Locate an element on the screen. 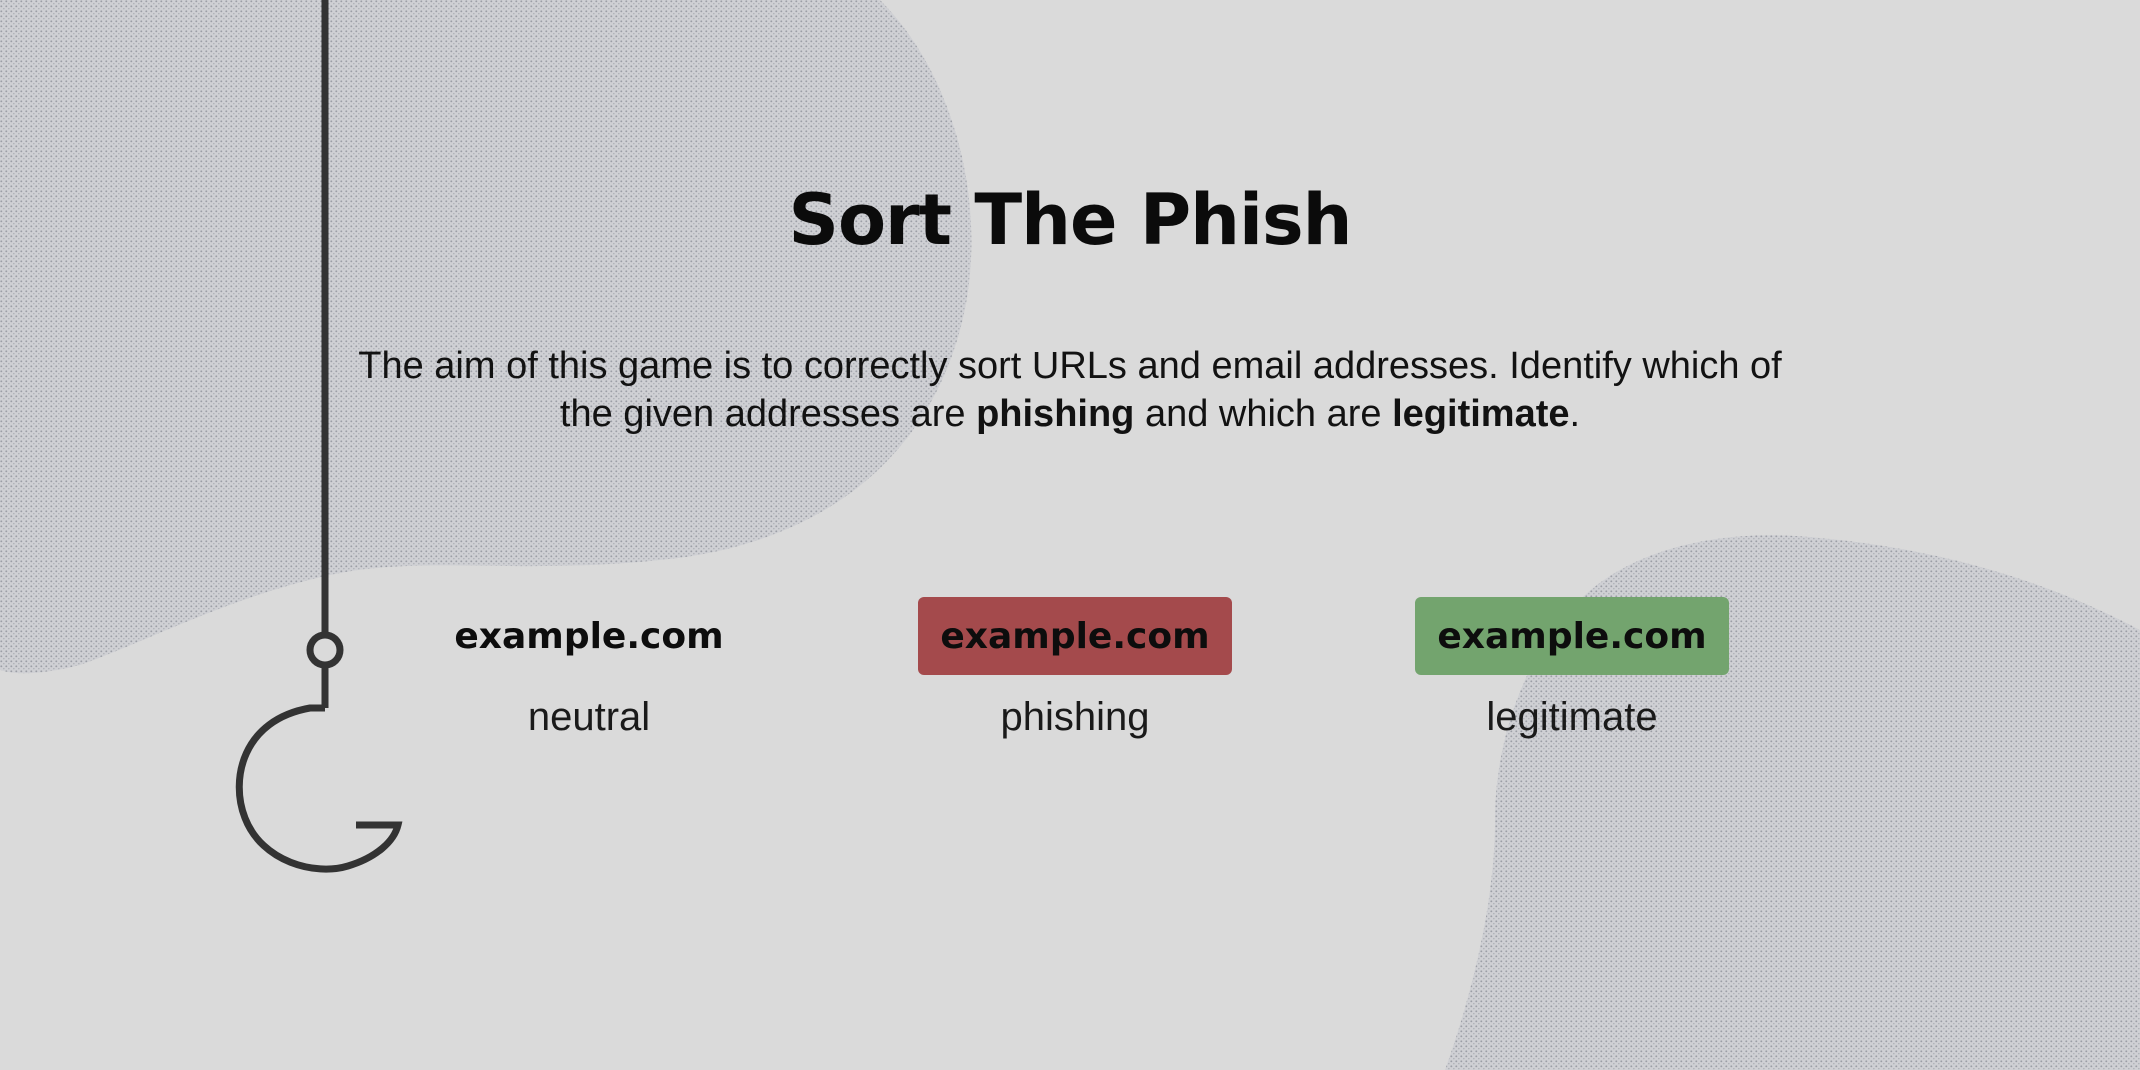 The height and width of the screenshot is (1070, 2140). neutral-label: neutral is located at coordinates (589, 717).